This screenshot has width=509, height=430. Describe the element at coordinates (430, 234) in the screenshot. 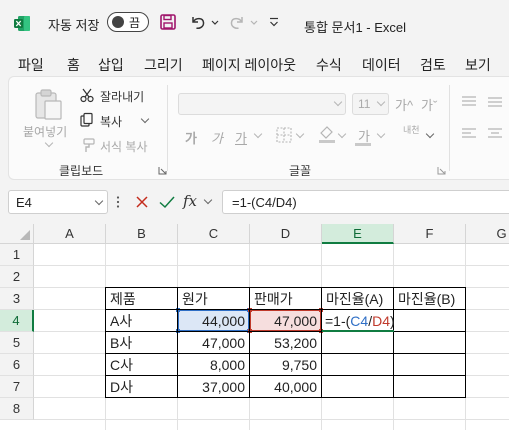

I see `column-header-f: F` at that location.